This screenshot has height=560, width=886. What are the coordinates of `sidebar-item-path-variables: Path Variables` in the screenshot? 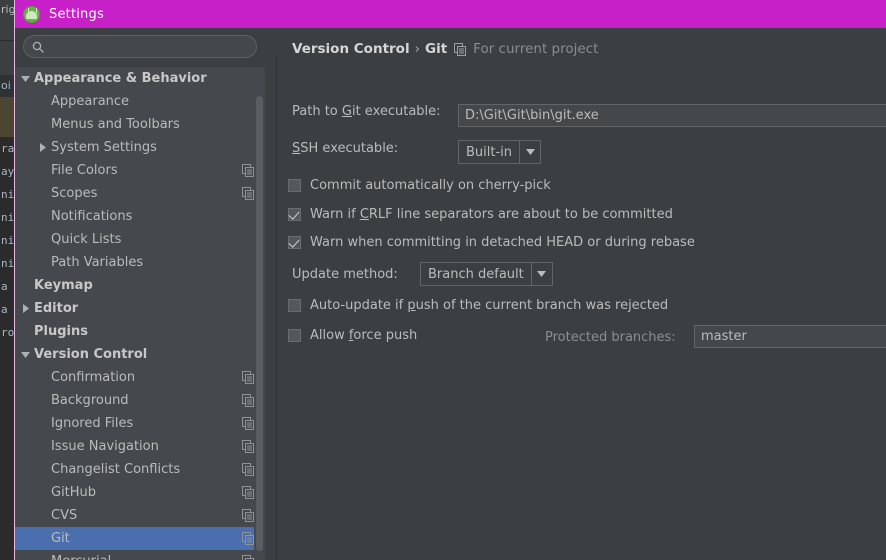 It's located at (140, 262).